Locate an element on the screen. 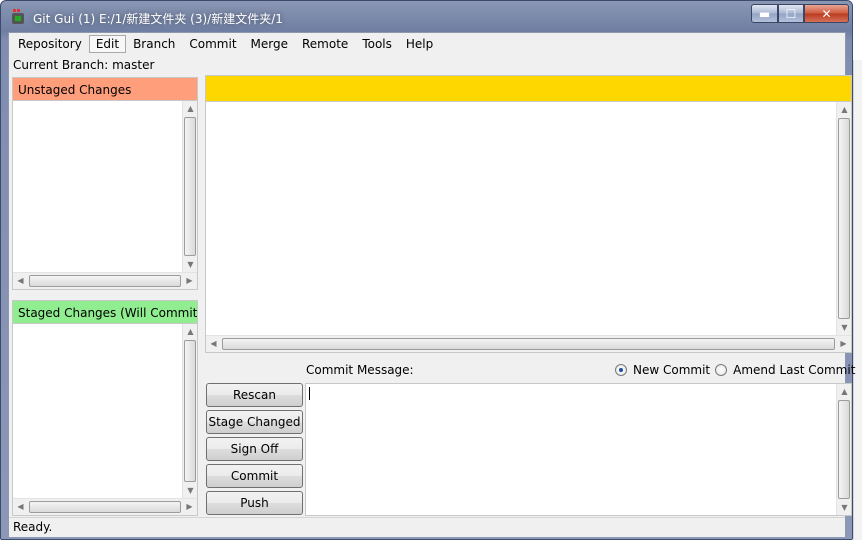  stage-changed-button: Stage Changed is located at coordinates (254, 422).